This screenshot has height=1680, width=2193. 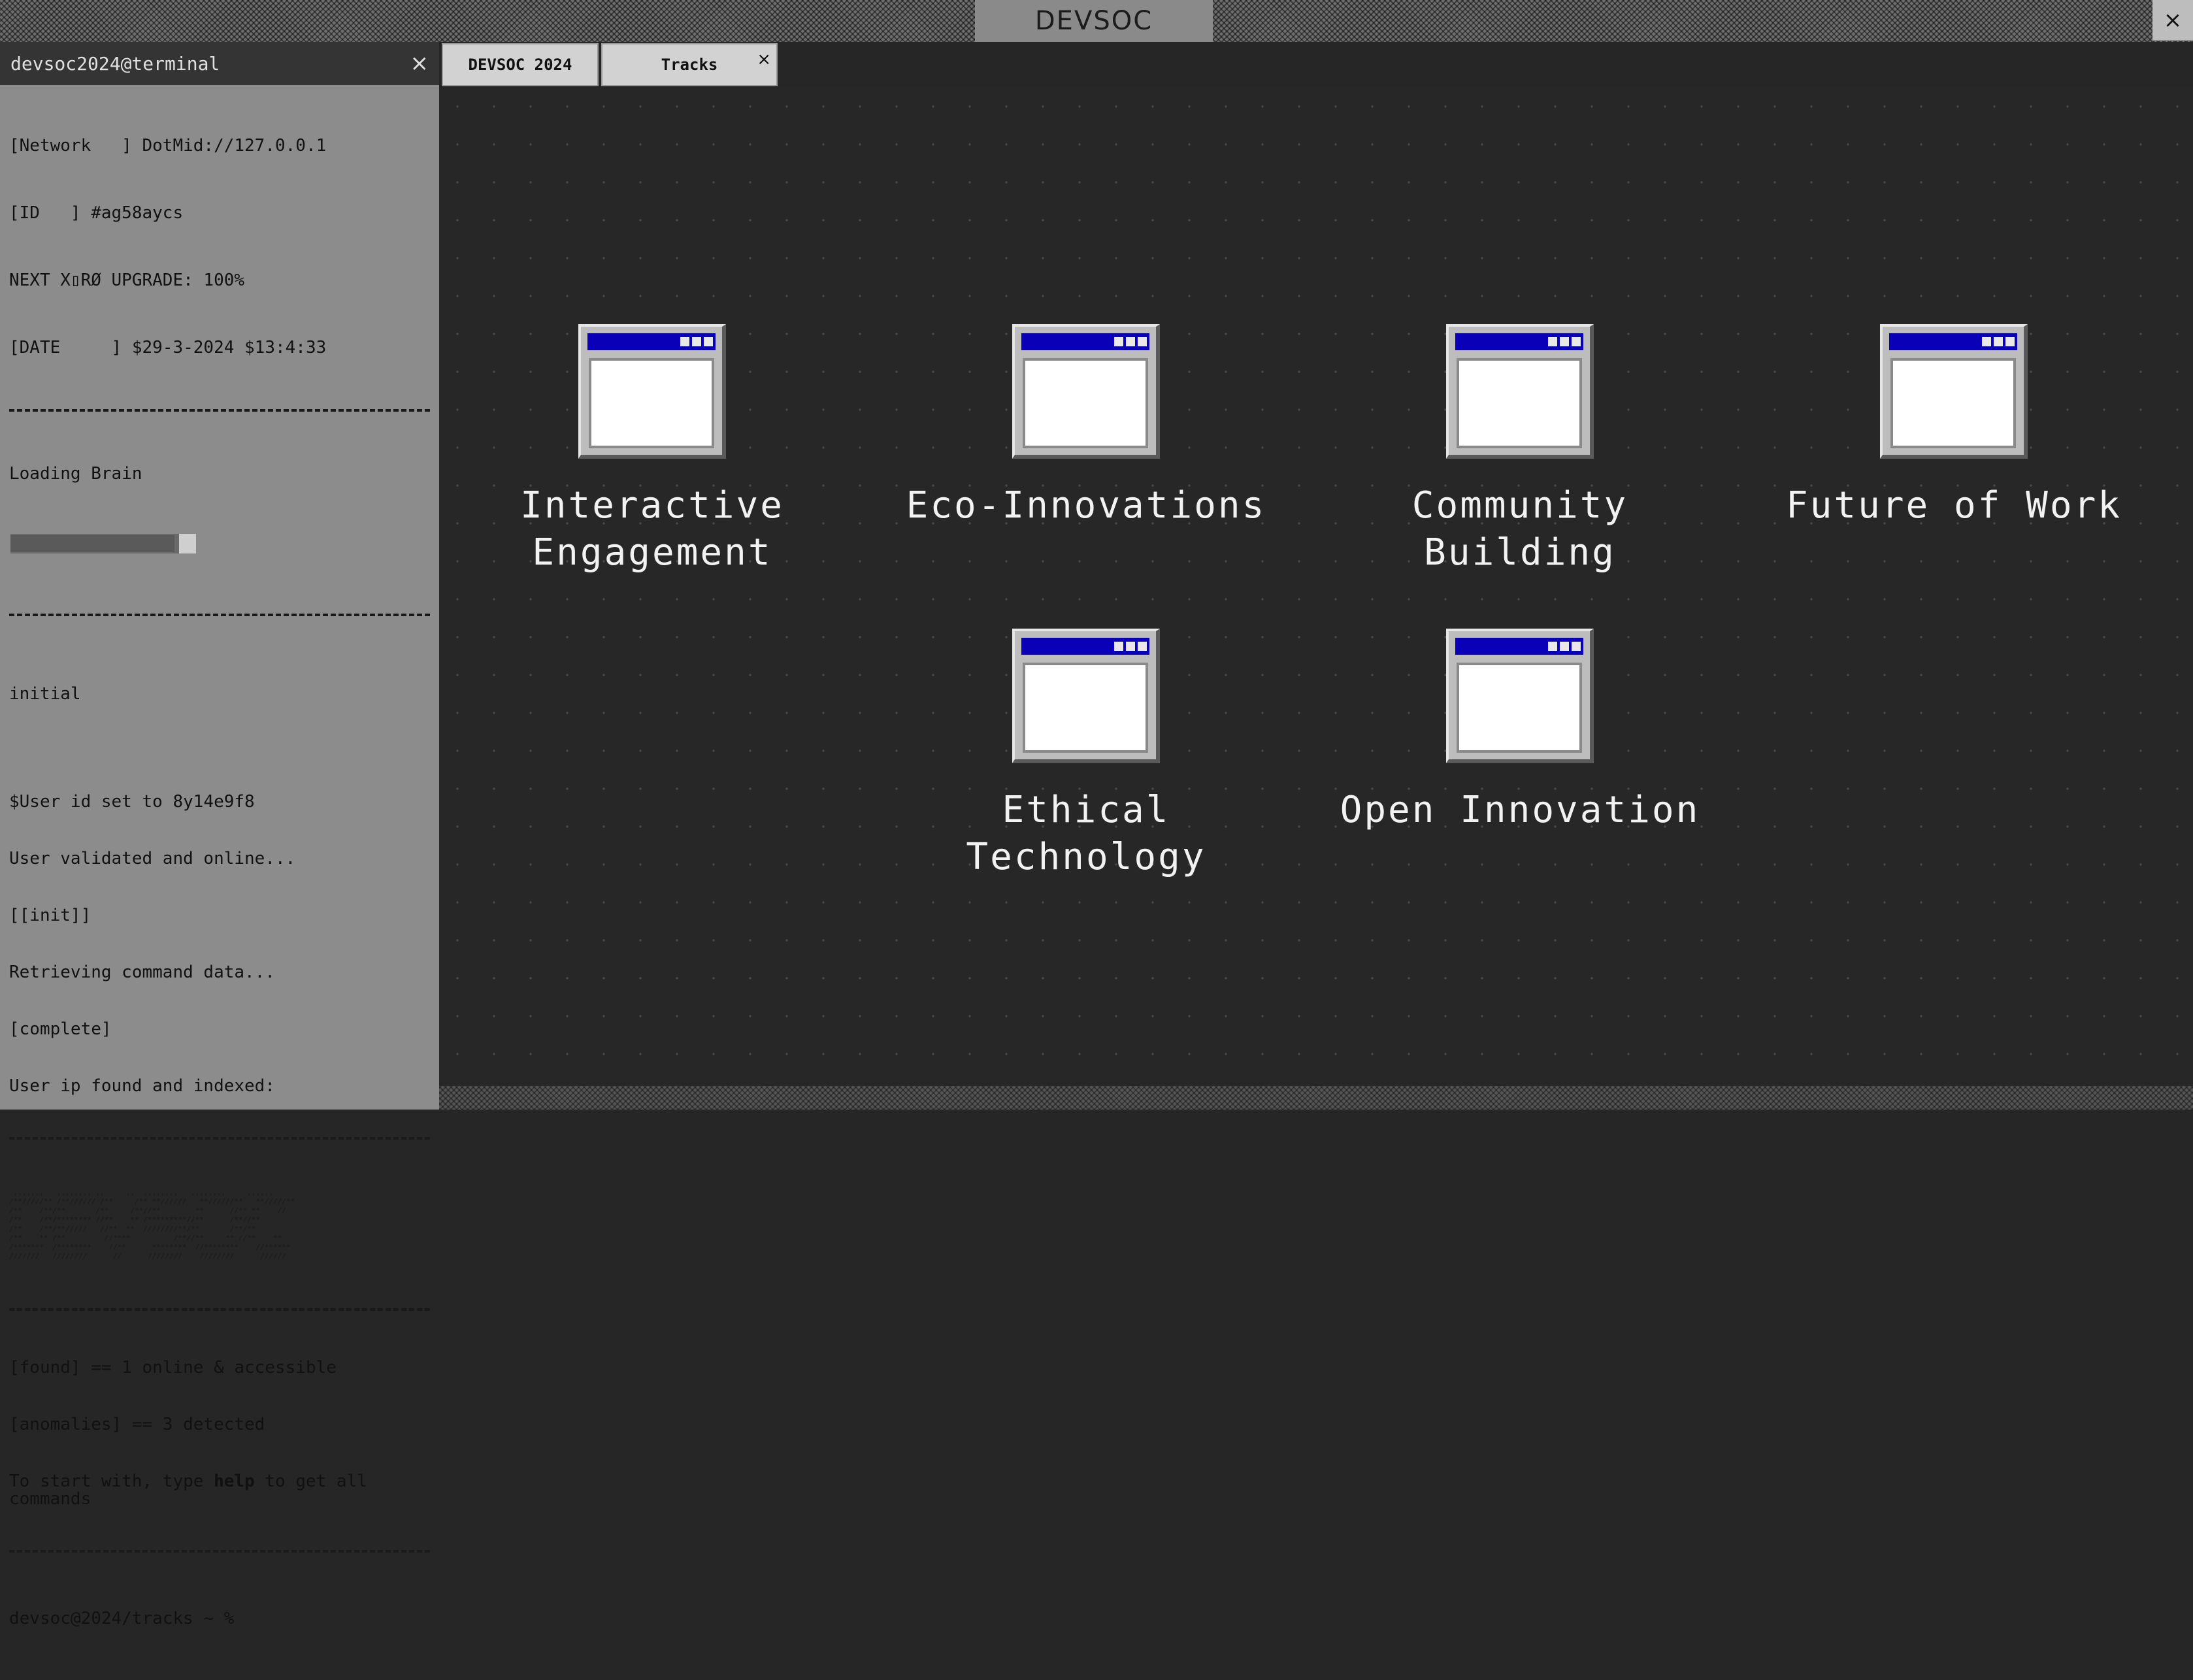 What do you see at coordinates (1520, 810) in the screenshot?
I see `track-label: Open Innovation` at bounding box center [1520, 810].